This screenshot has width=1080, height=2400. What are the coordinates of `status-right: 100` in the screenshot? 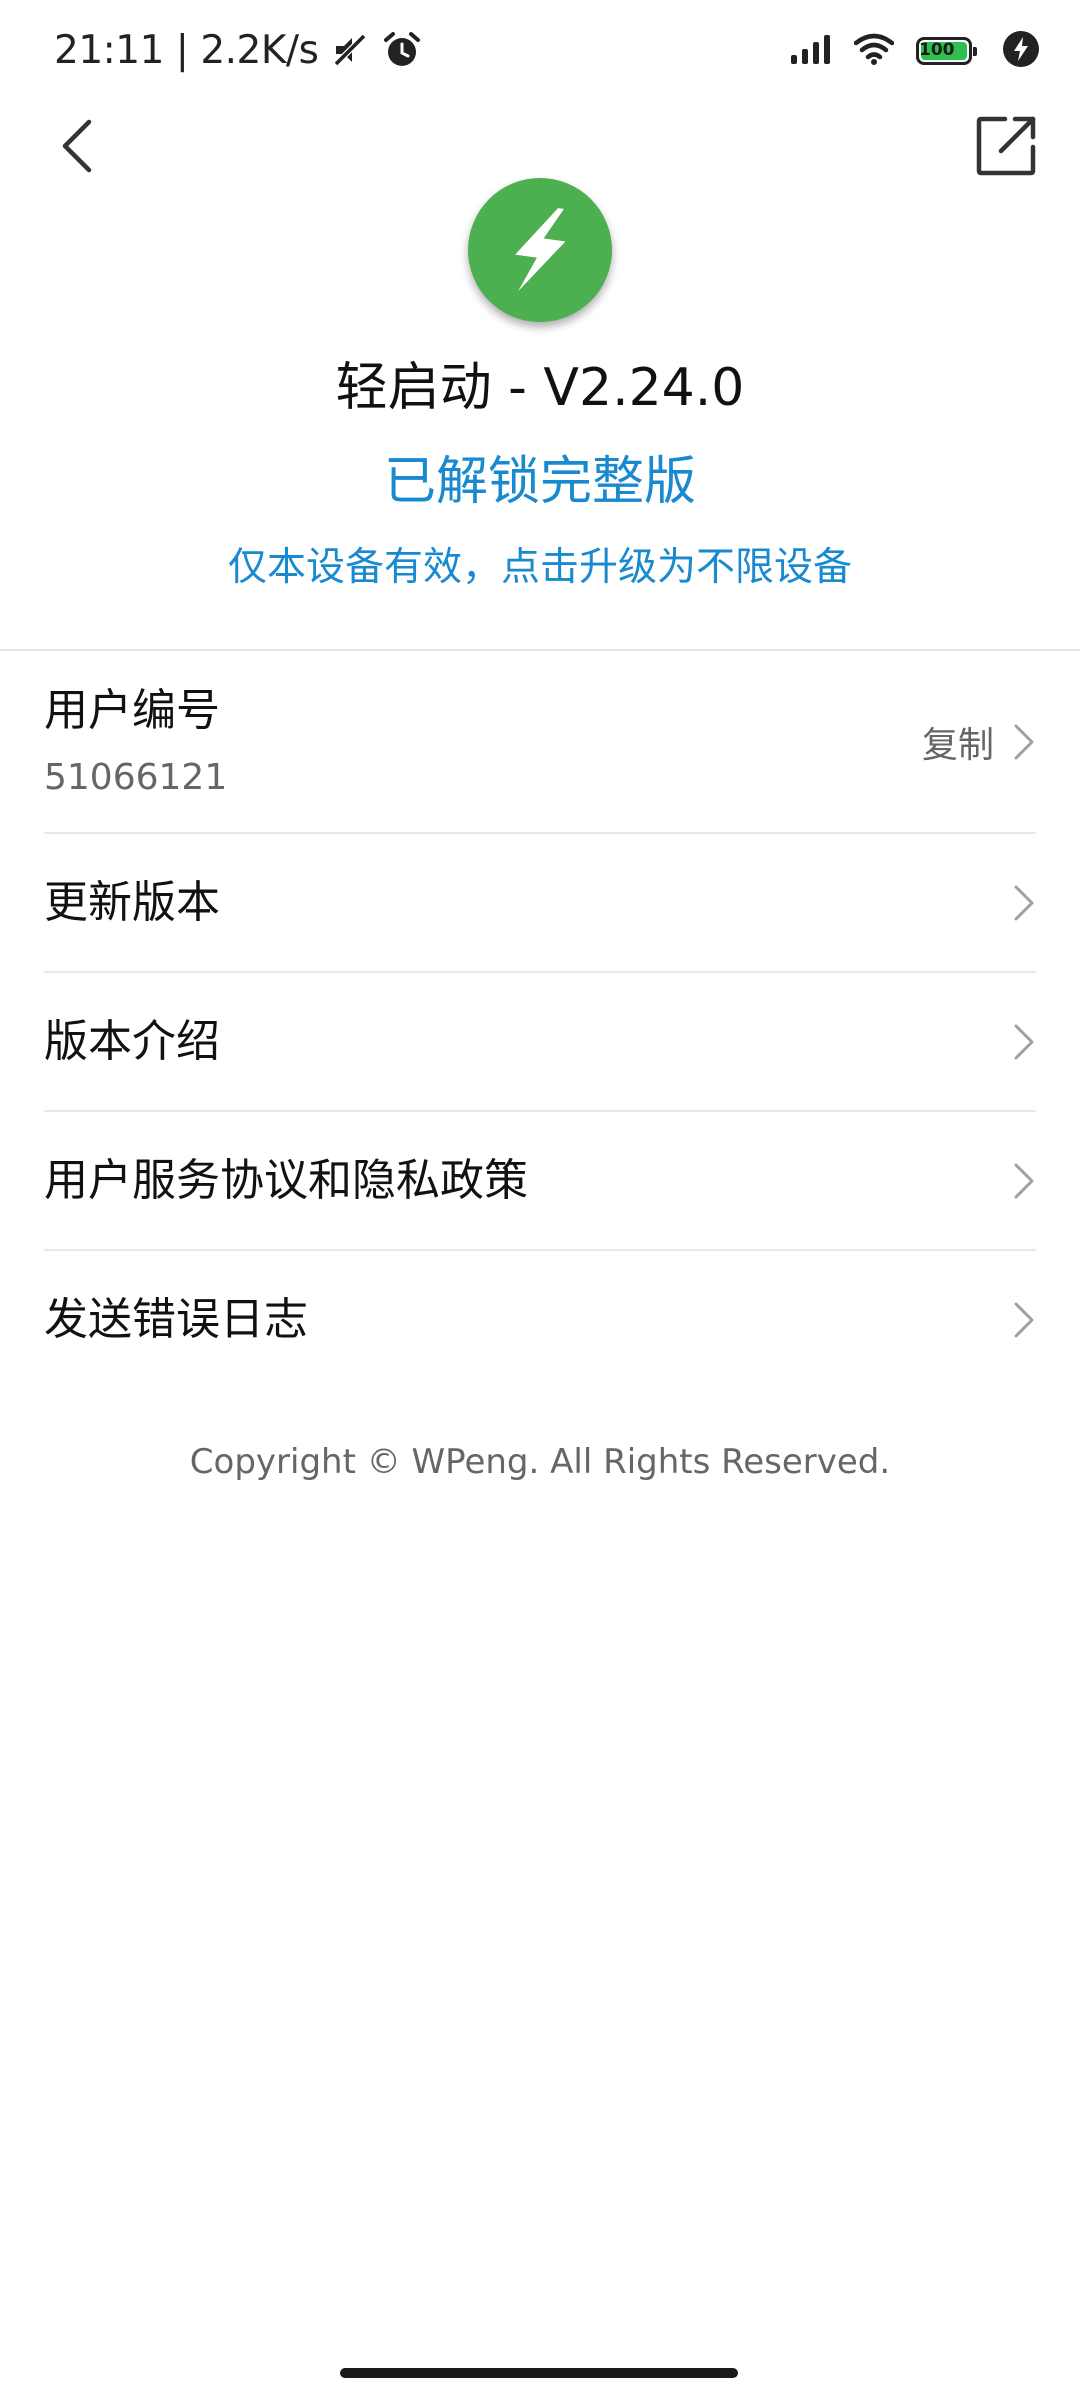 It's located at (904, 51).